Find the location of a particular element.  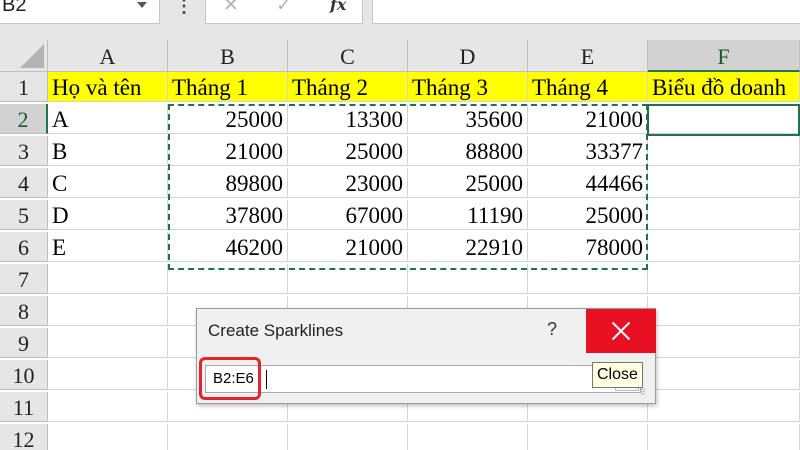

table-cell: 67000 is located at coordinates (348, 215).